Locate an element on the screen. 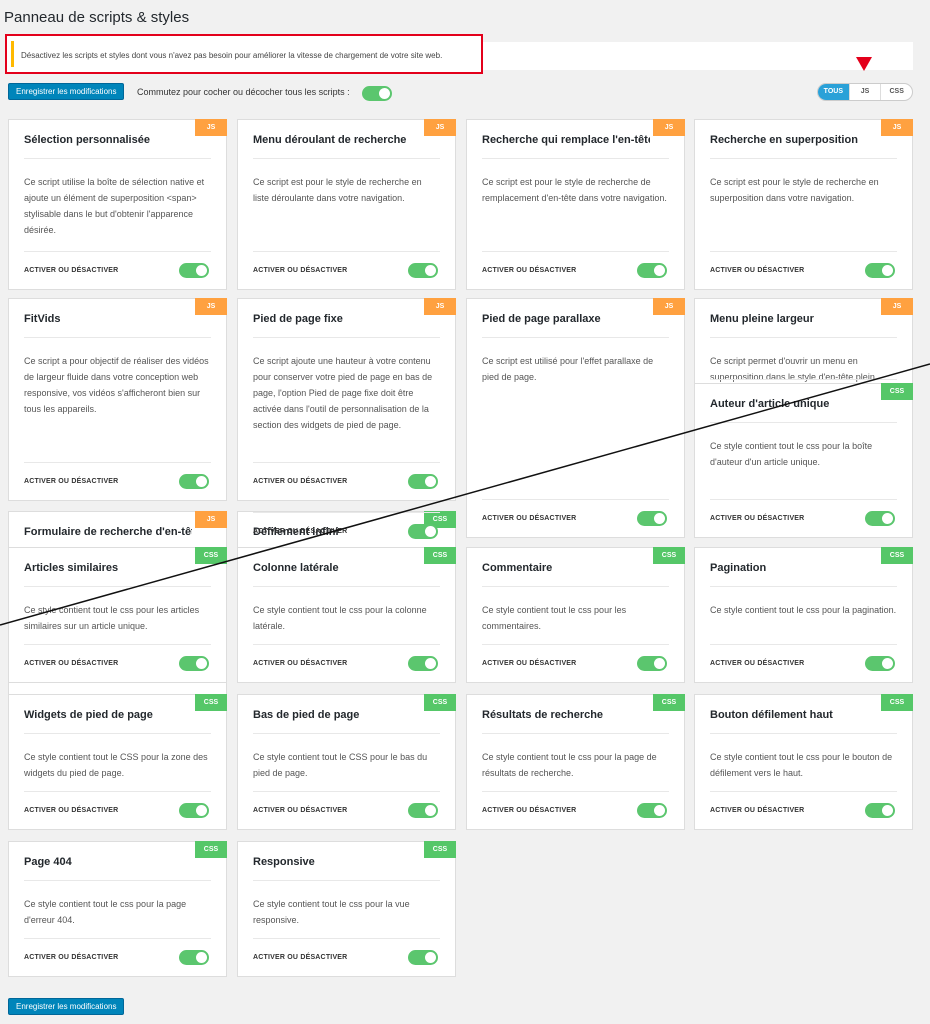 This screenshot has width=930, height=1024. save-changes-button-top: Enregistrer les modifications is located at coordinates (66, 91).